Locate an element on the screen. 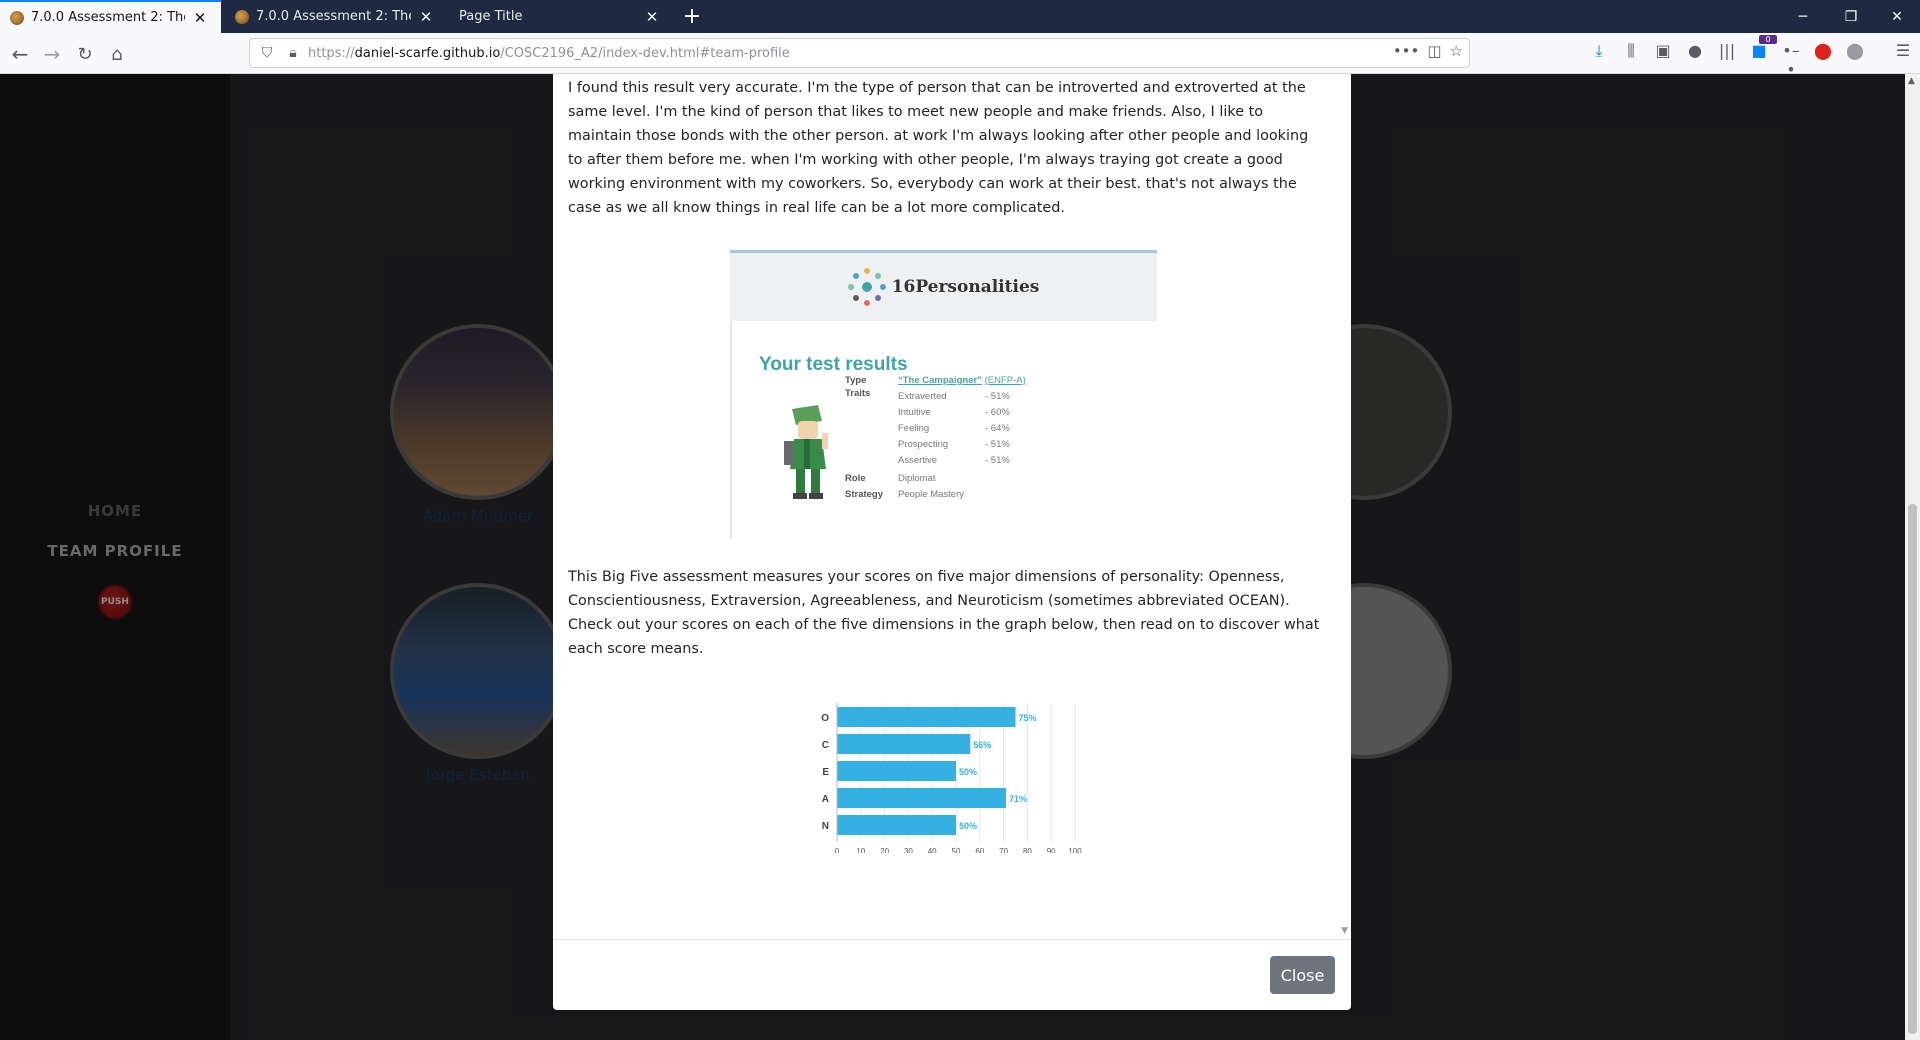 This screenshot has width=1920, height=1040. campaigner-figure-icon is located at coordinates (806, 452).